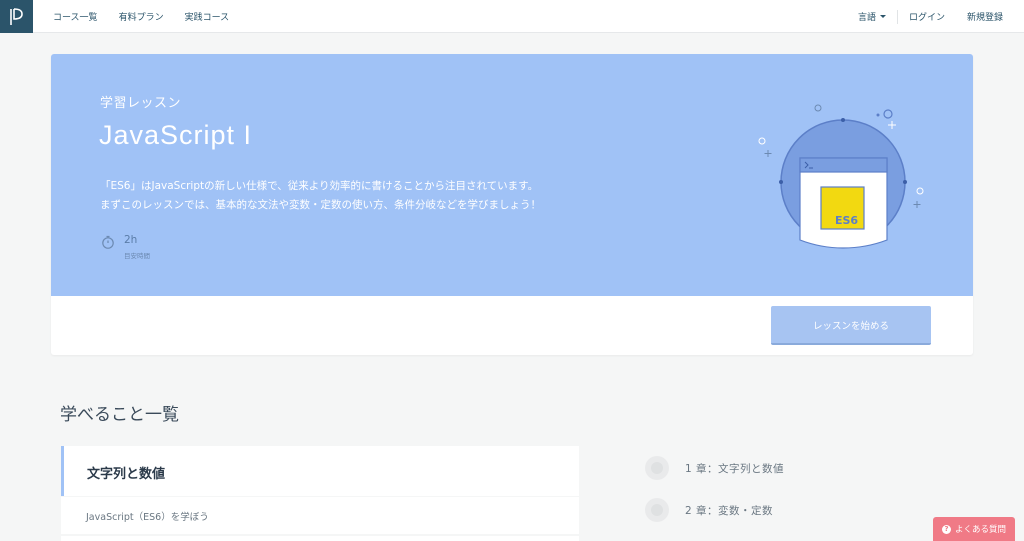 The height and width of the screenshot is (541, 1024). I want to click on chevron-down-icon, so click(882, 16).